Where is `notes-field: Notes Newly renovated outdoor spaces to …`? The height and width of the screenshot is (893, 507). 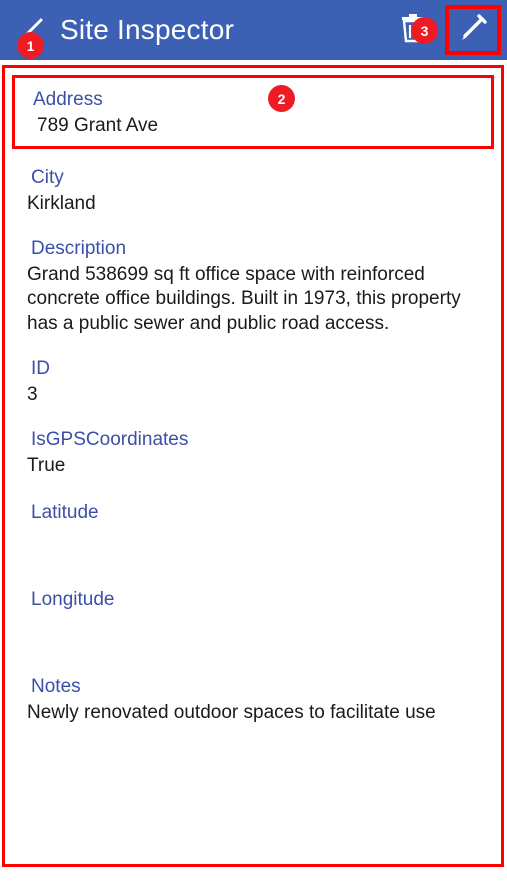 notes-field: Notes Newly renovated outdoor spaces to … is located at coordinates (253, 697).